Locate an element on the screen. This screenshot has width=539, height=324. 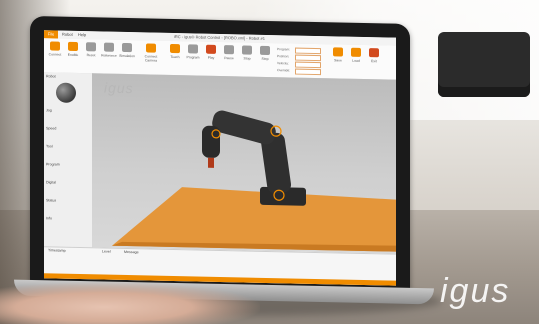
sidebar-heading-info: Info is located at coordinates (49, 218).